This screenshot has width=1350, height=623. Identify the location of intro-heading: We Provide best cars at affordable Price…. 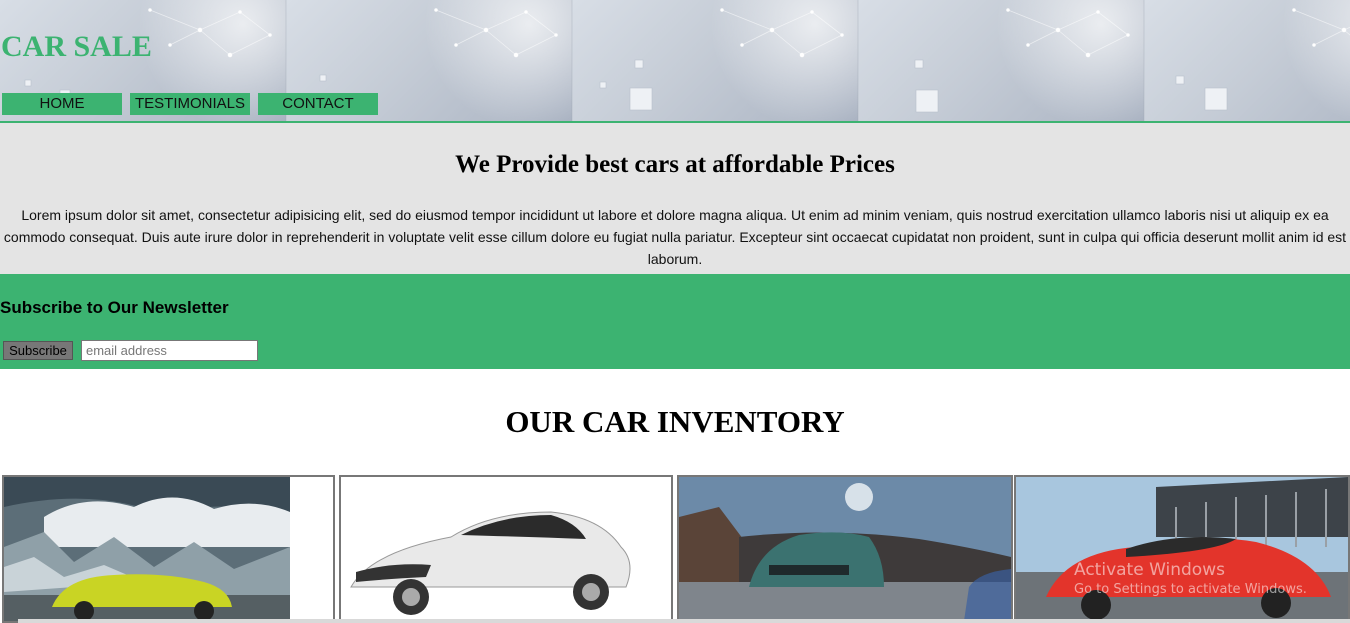
(675, 164).